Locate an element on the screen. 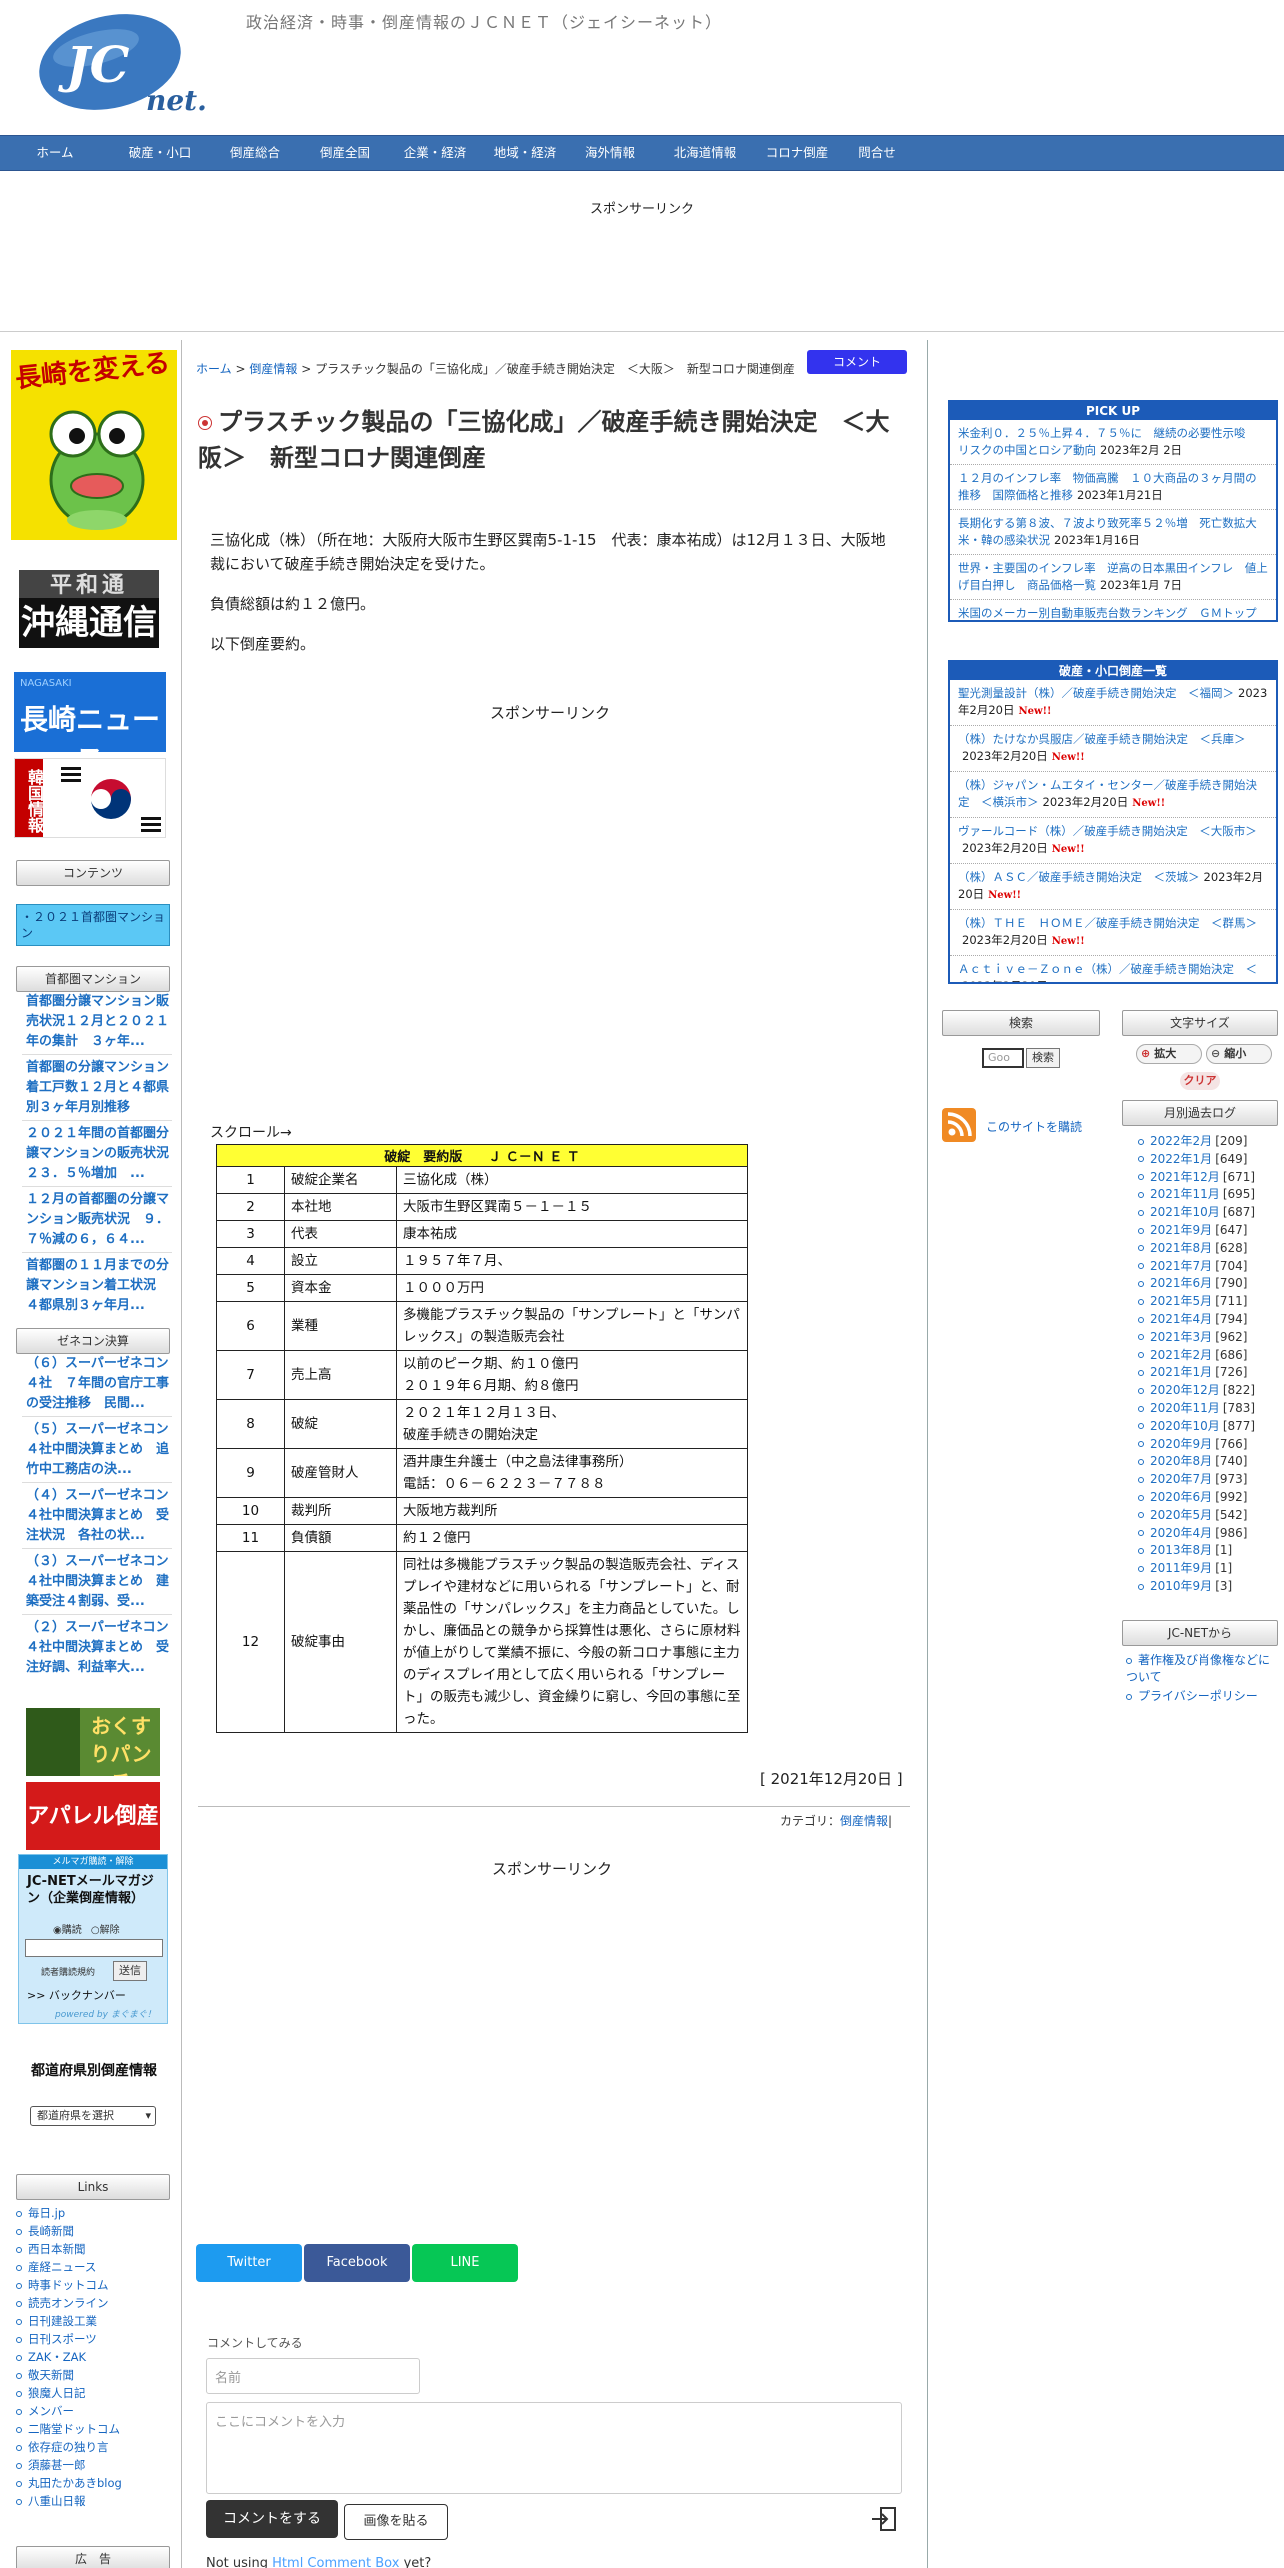 This screenshot has width=1284, height=2568. links-item: 日刊スポーツ is located at coordinates (96, 2339).